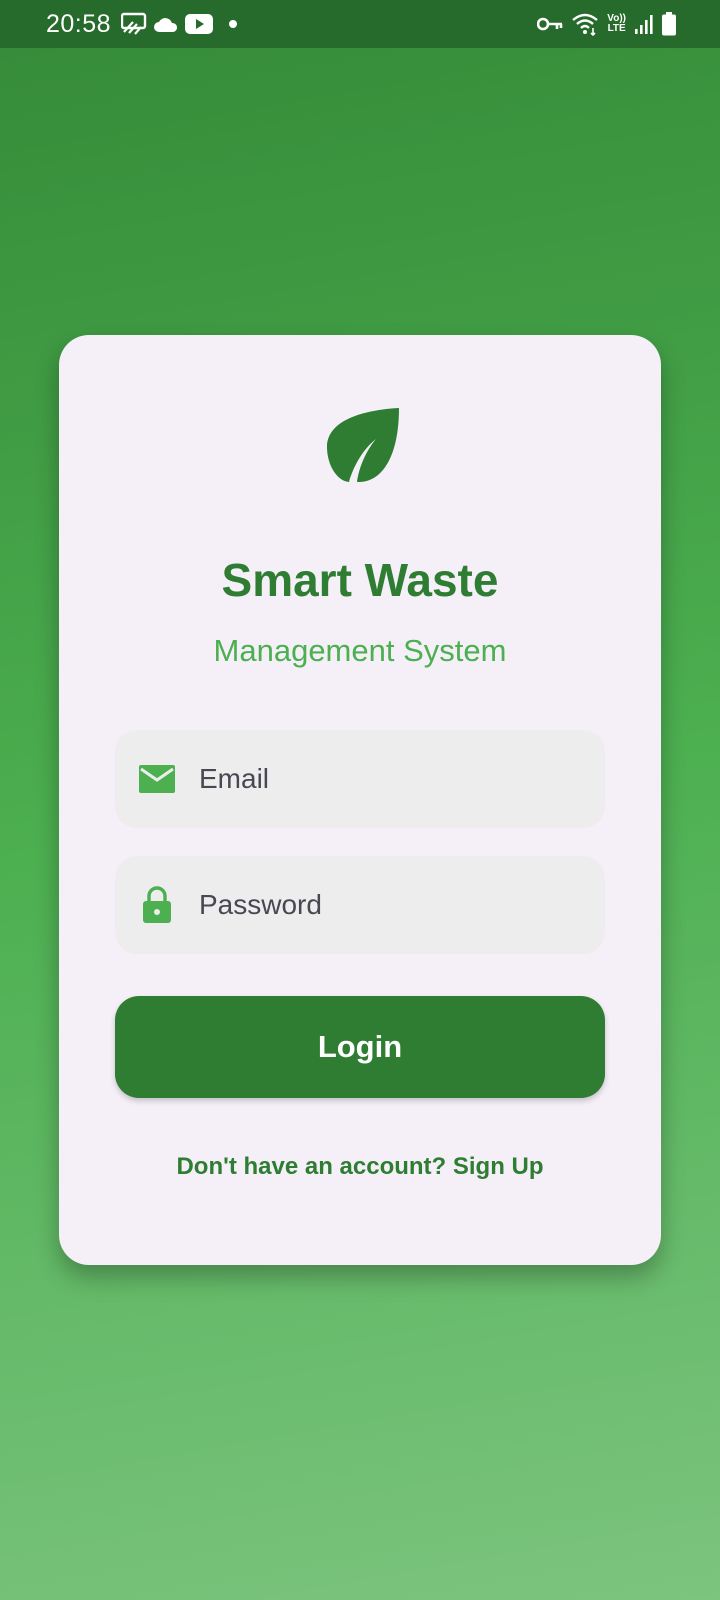  I want to click on vpn-key-icon, so click(550, 24).